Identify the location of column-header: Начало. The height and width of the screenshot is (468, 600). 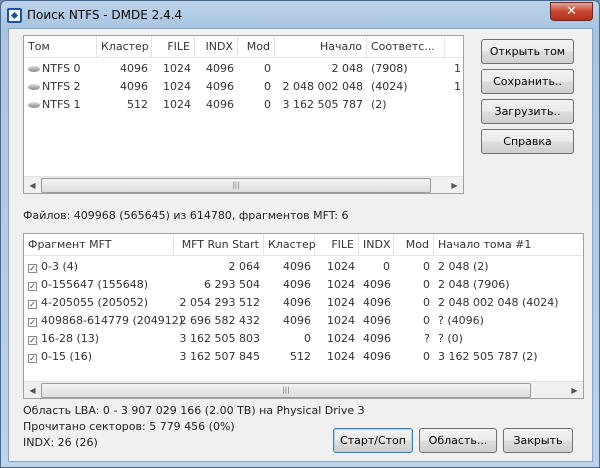
(321, 47).